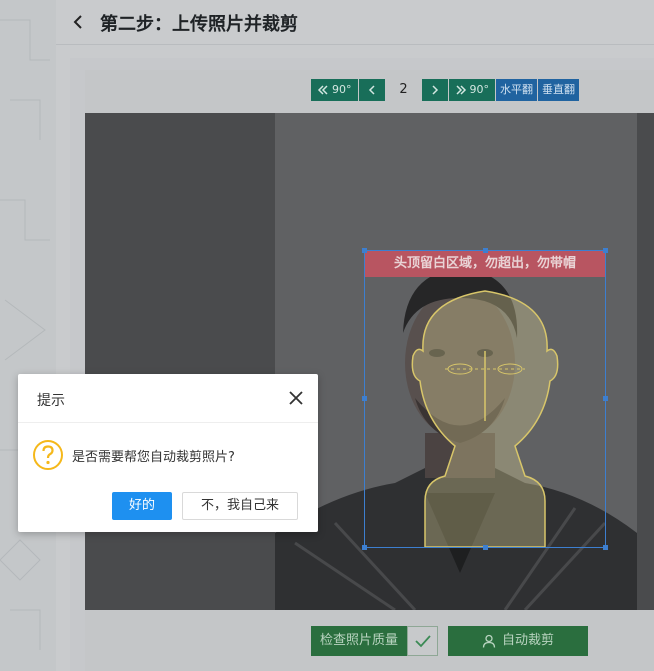  What do you see at coordinates (485, 547) in the screenshot?
I see `crop-handle-bottom` at bounding box center [485, 547].